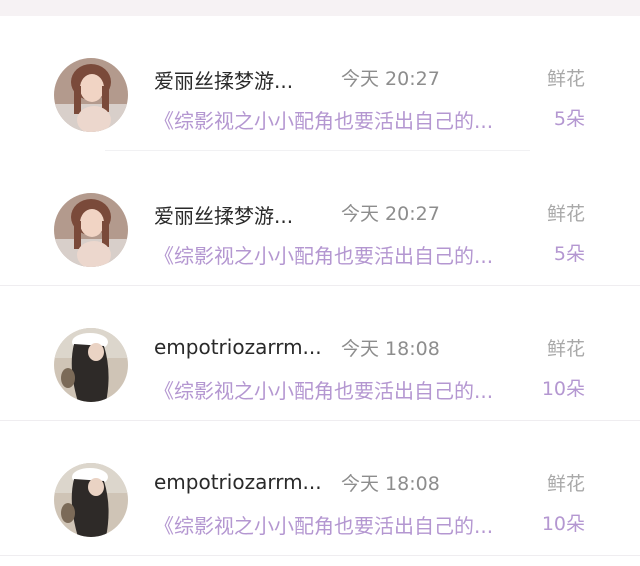  I want to click on top-bar, so click(320, 8).